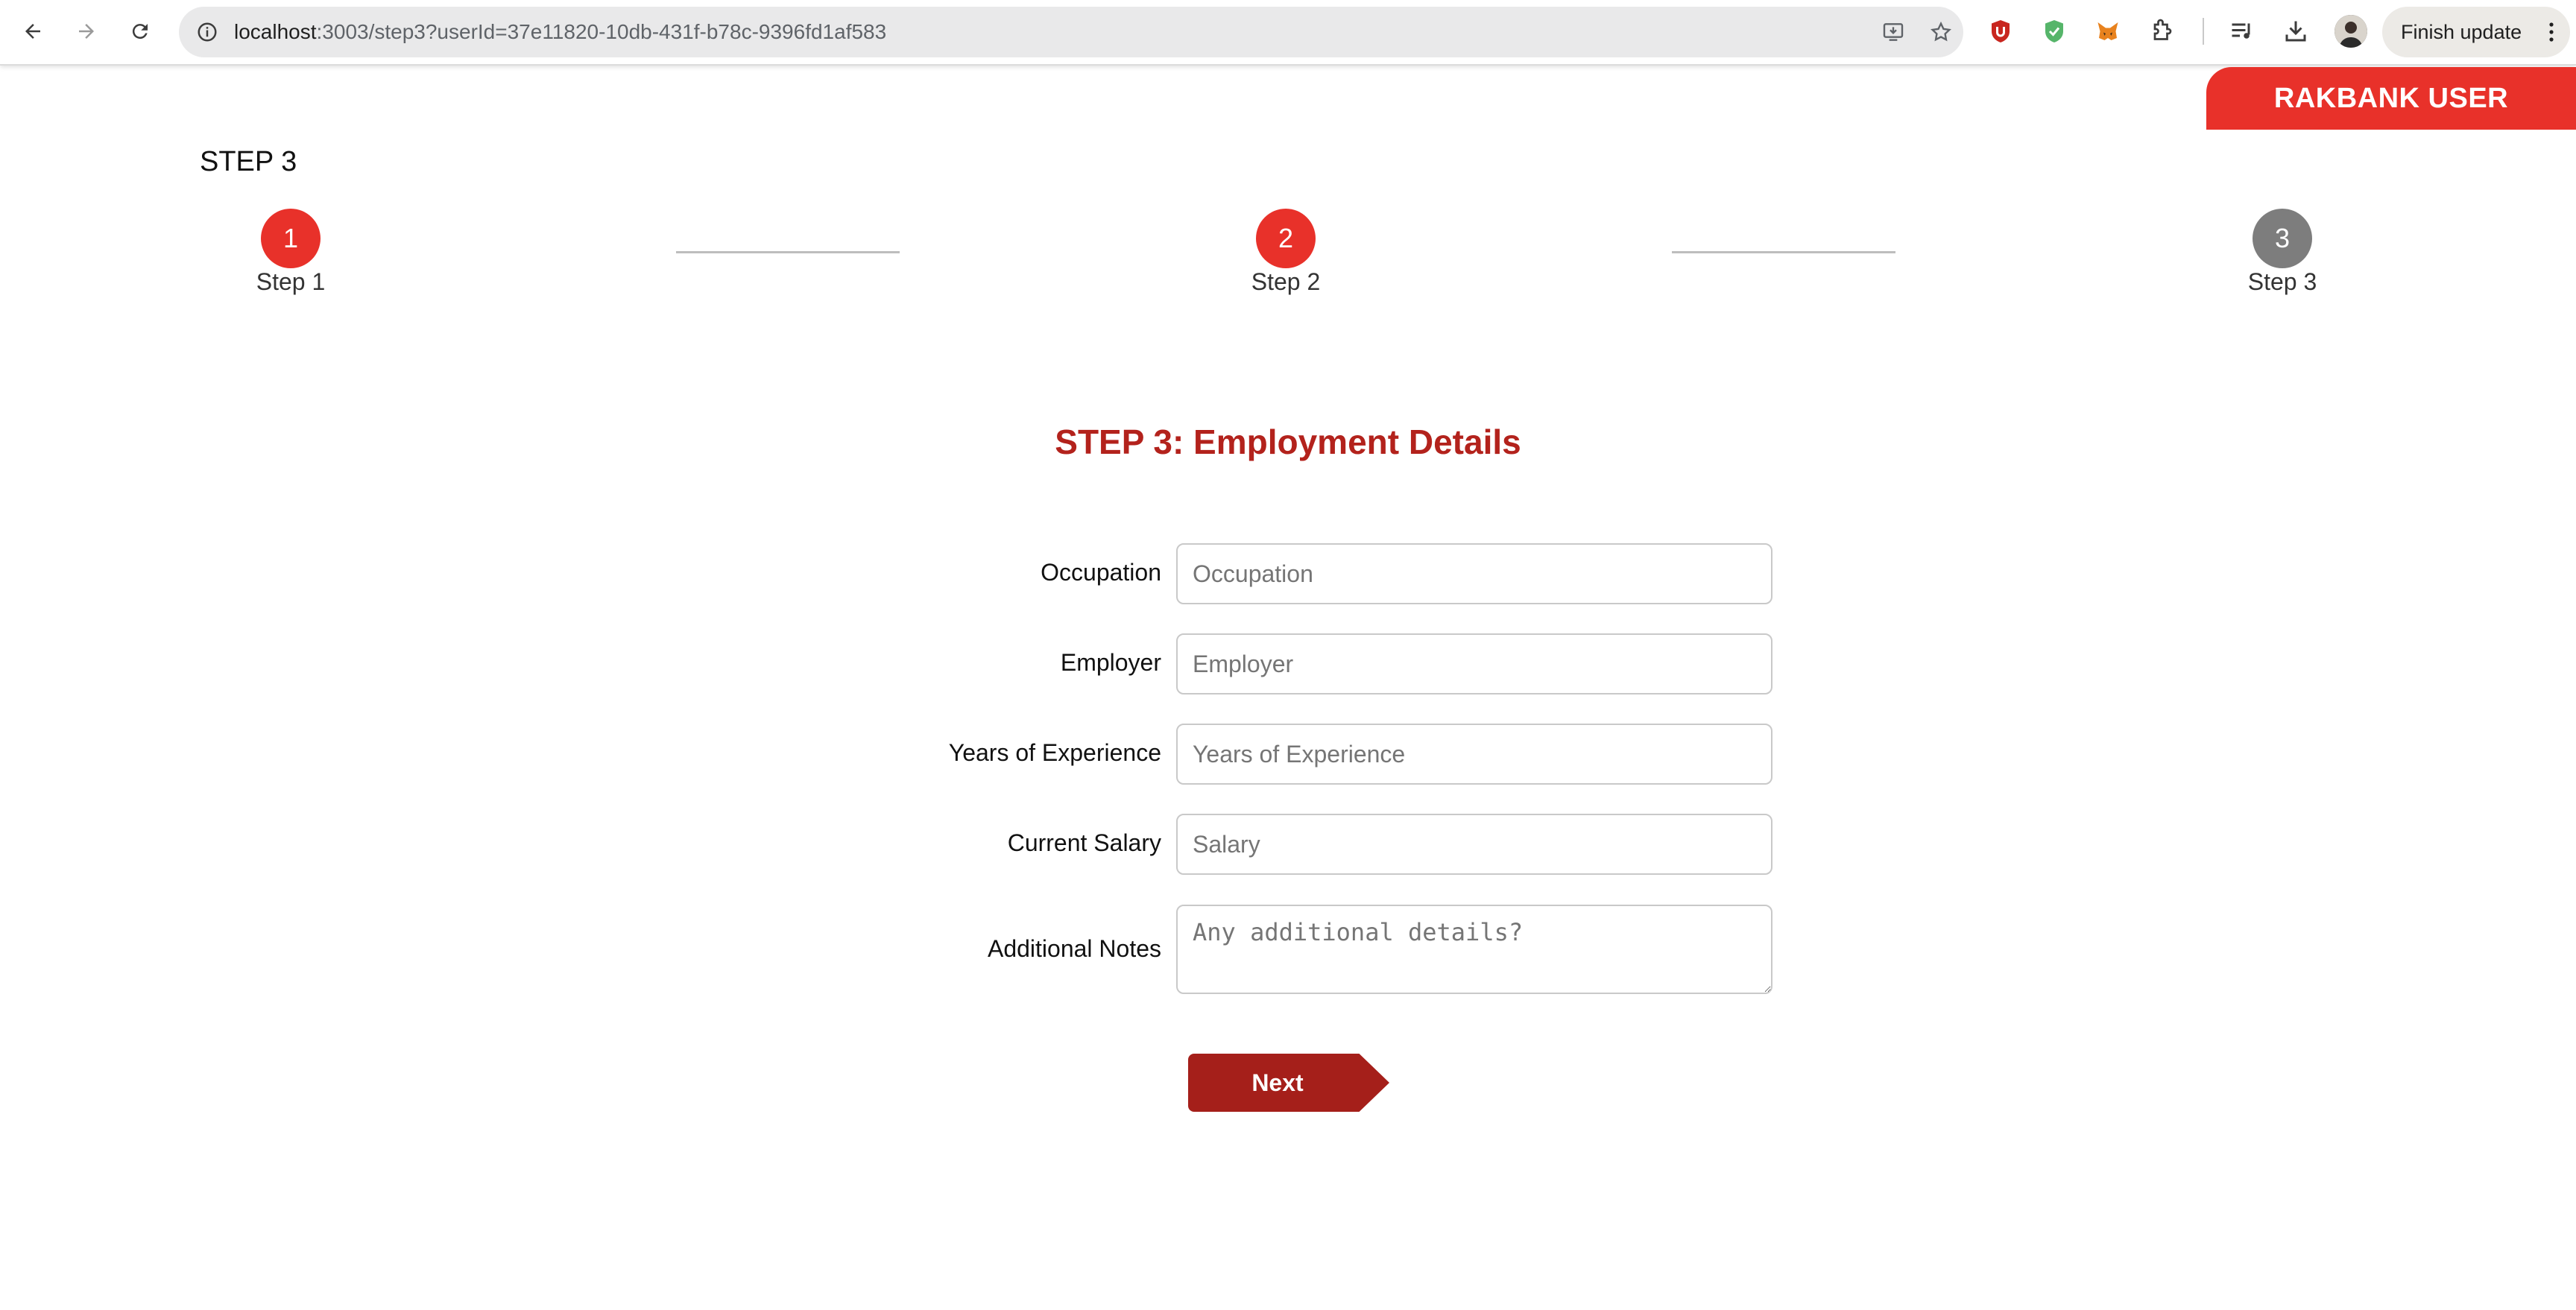 The width and height of the screenshot is (2576, 1310). I want to click on step-3-label: Step 3, so click(2282, 281).